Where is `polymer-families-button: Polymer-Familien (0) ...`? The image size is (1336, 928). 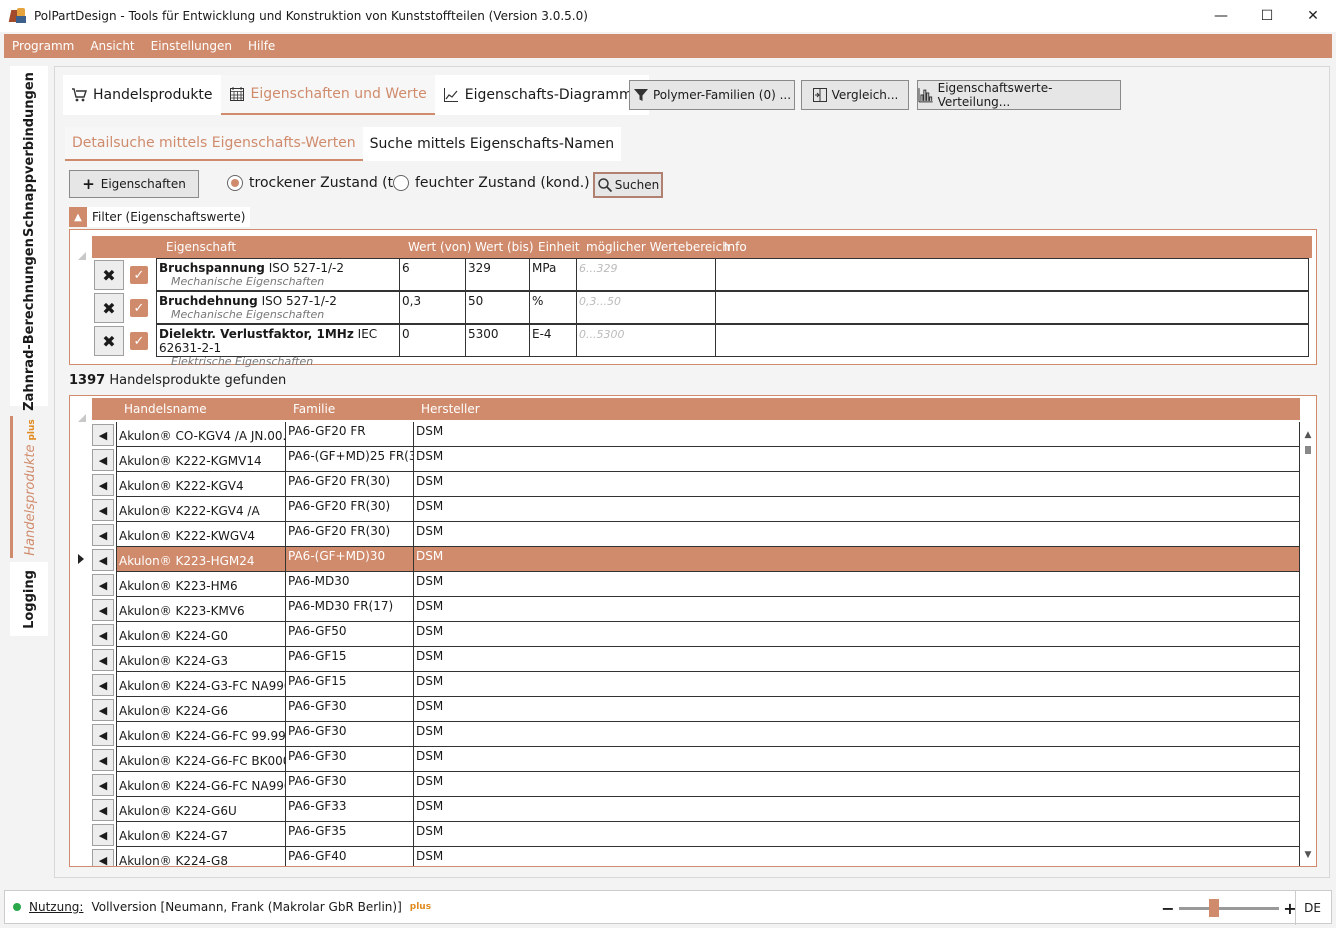
polymer-families-button: Polymer-Familien (0) ... is located at coordinates (712, 95).